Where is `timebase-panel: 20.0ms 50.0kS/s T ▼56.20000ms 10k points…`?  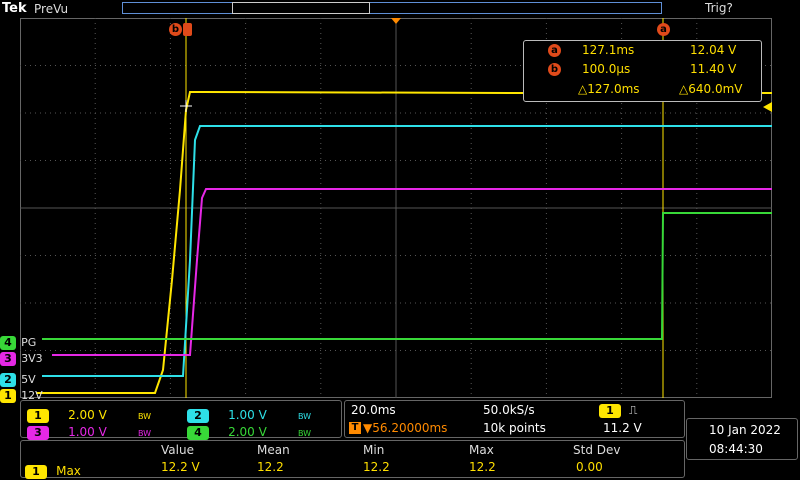 timebase-panel: 20.0ms 50.0kS/s T ▼56.20000ms 10k points… is located at coordinates (514, 419).